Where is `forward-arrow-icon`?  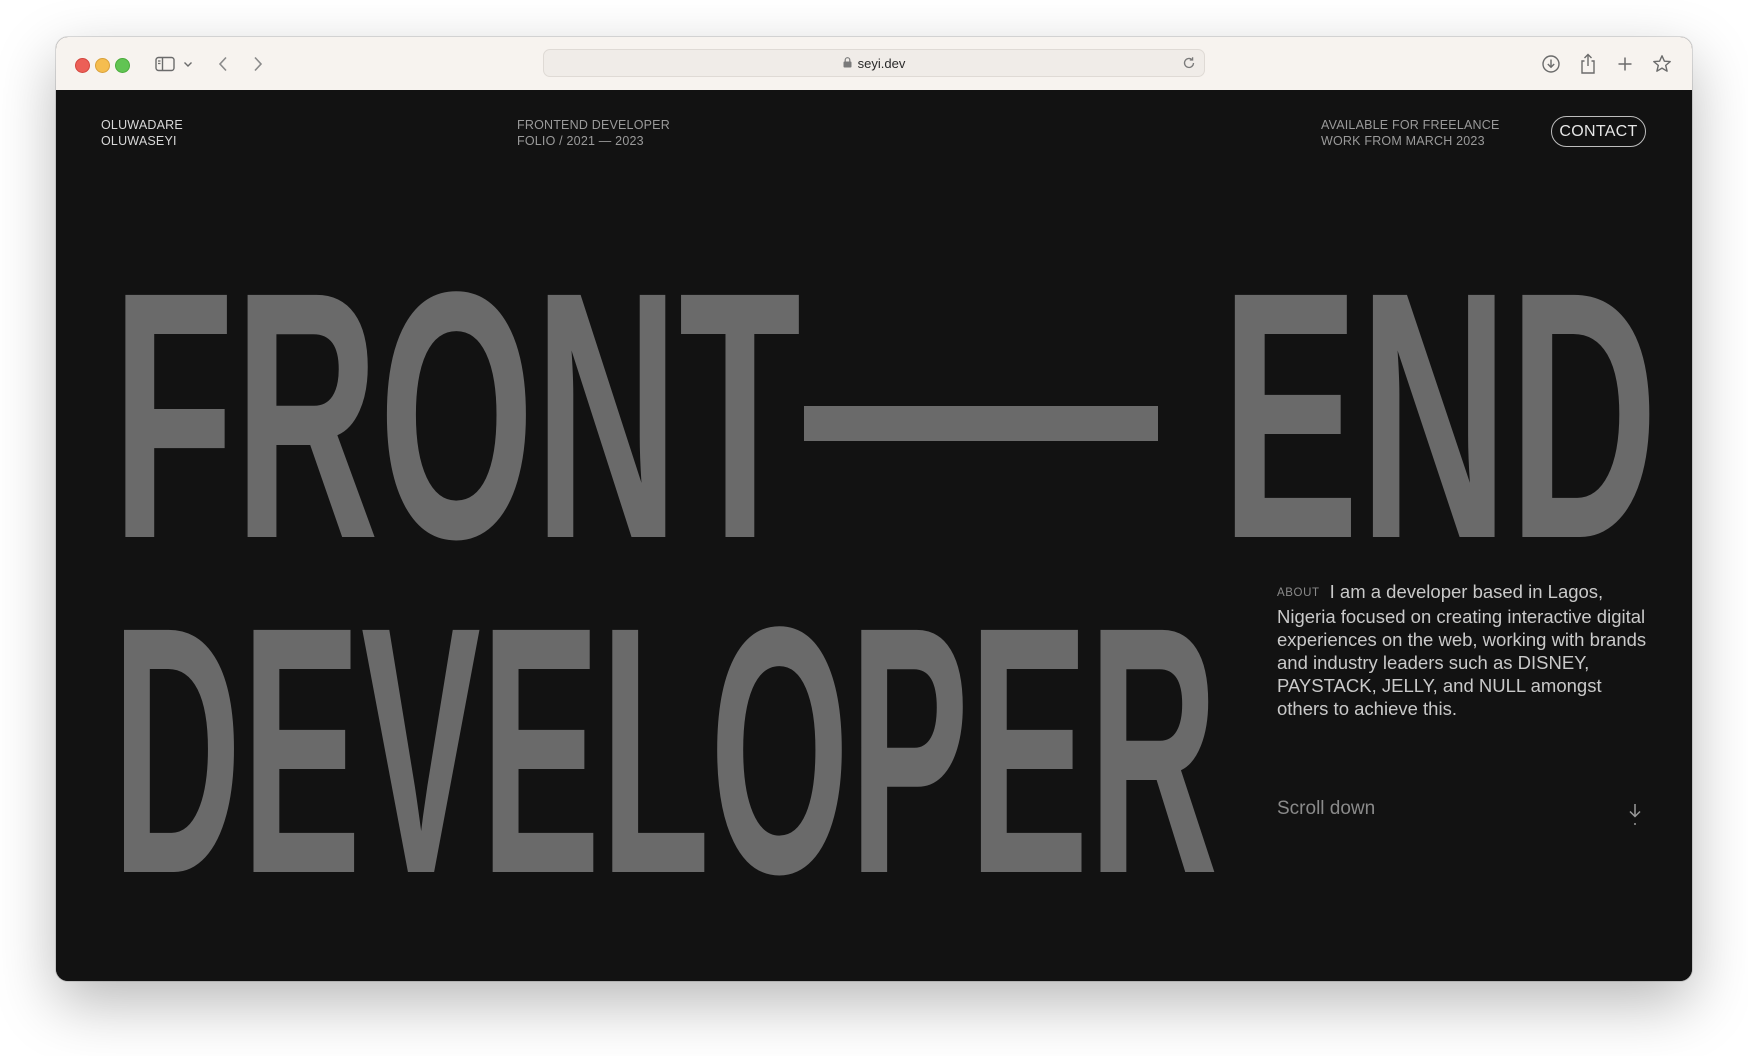 forward-arrow-icon is located at coordinates (258, 64).